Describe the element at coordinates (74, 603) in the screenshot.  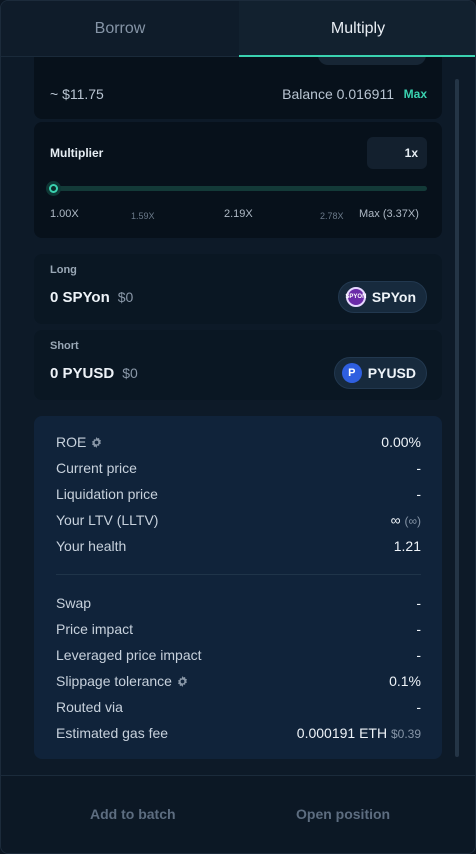
I see `stat-label: Swap` at that location.